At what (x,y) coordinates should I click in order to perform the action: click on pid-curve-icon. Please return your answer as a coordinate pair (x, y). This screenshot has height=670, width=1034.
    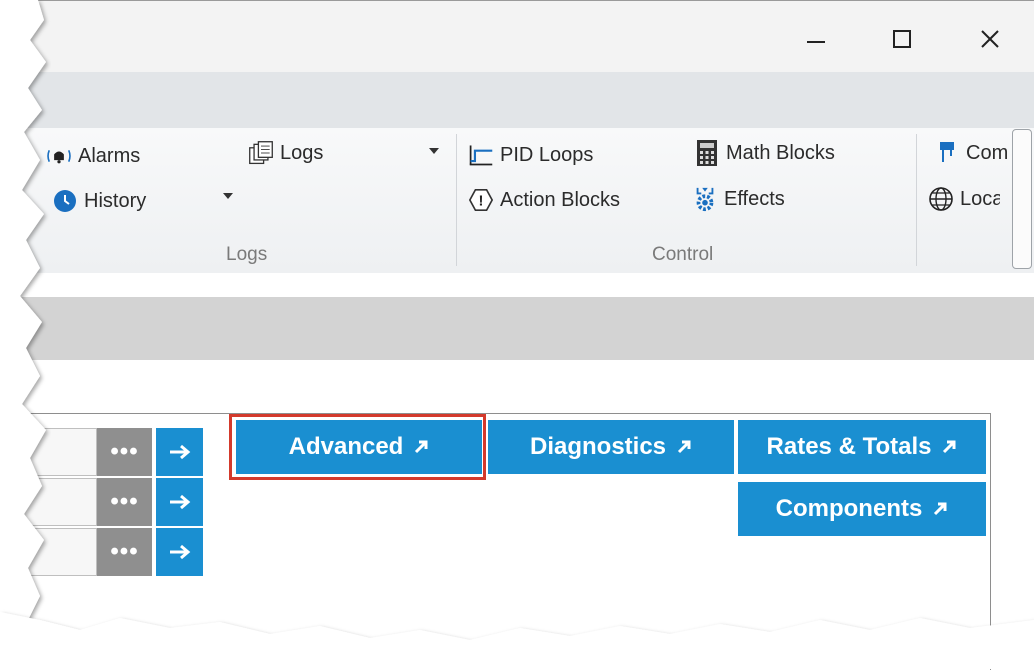
    Looking at the image, I should click on (481, 155).